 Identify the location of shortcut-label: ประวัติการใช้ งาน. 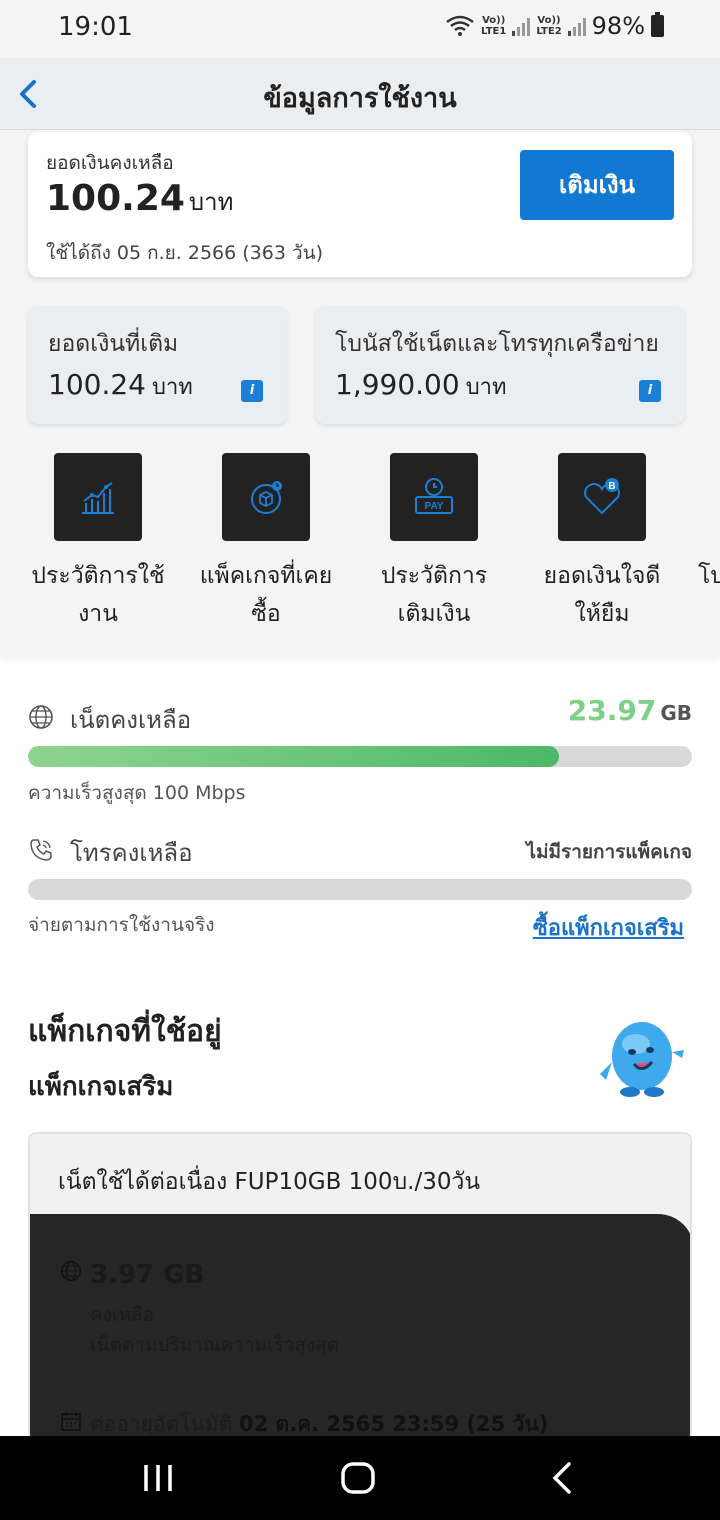
(98, 595).